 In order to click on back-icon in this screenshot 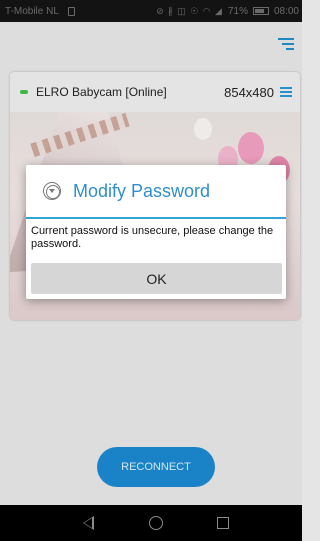, I will do `click(88, 523)`.